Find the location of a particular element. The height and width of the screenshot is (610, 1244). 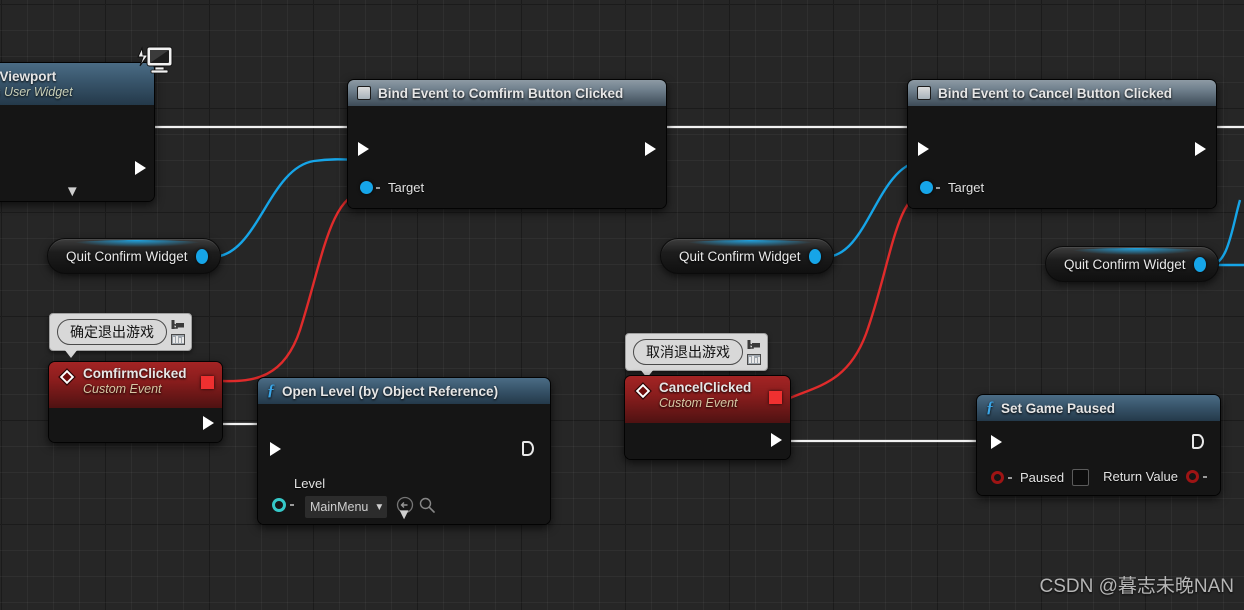

pin-return-value-out: Return Value is located at coordinates (1155, 476).